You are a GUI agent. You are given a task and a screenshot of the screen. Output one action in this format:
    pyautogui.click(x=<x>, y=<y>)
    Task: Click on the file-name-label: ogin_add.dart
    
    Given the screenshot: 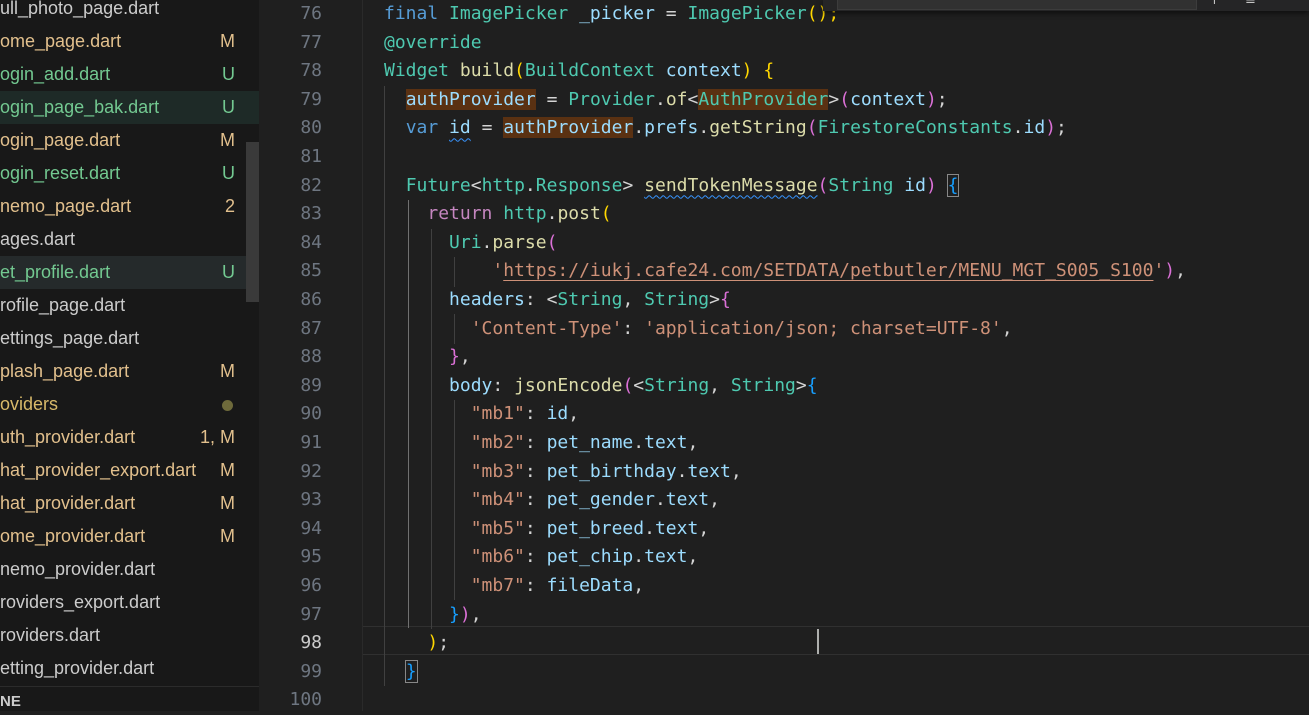 What is the action you would take?
    pyautogui.click(x=55, y=74)
    